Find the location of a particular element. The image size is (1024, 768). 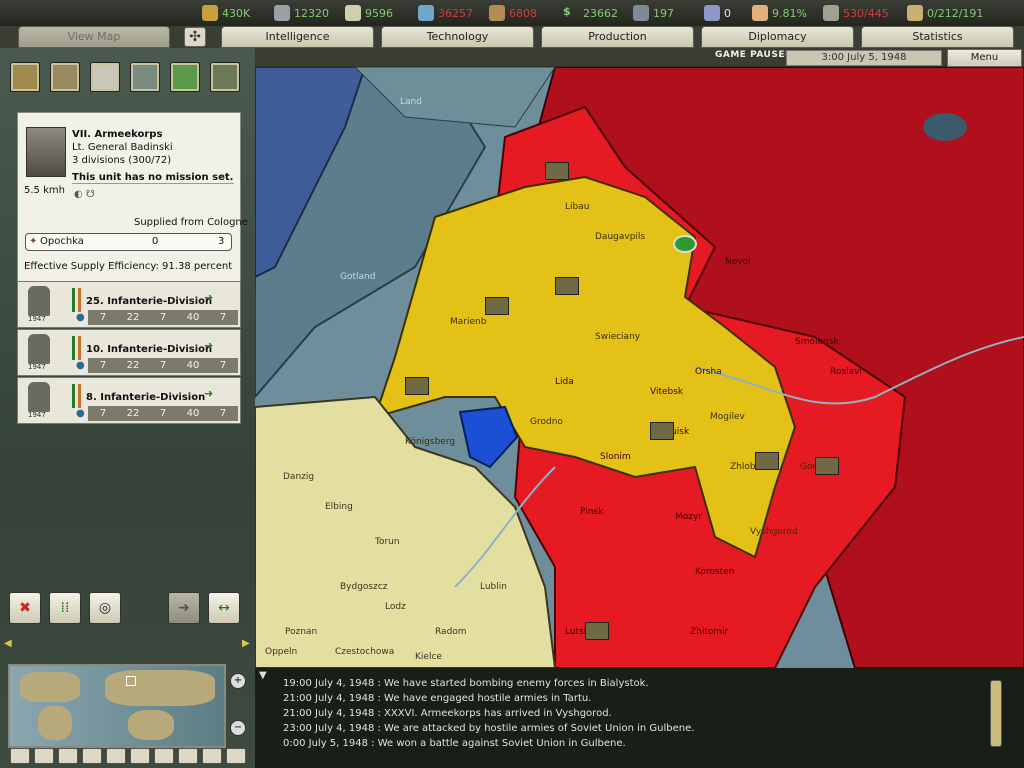

tab-technology: Technology is located at coordinates (457, 37).